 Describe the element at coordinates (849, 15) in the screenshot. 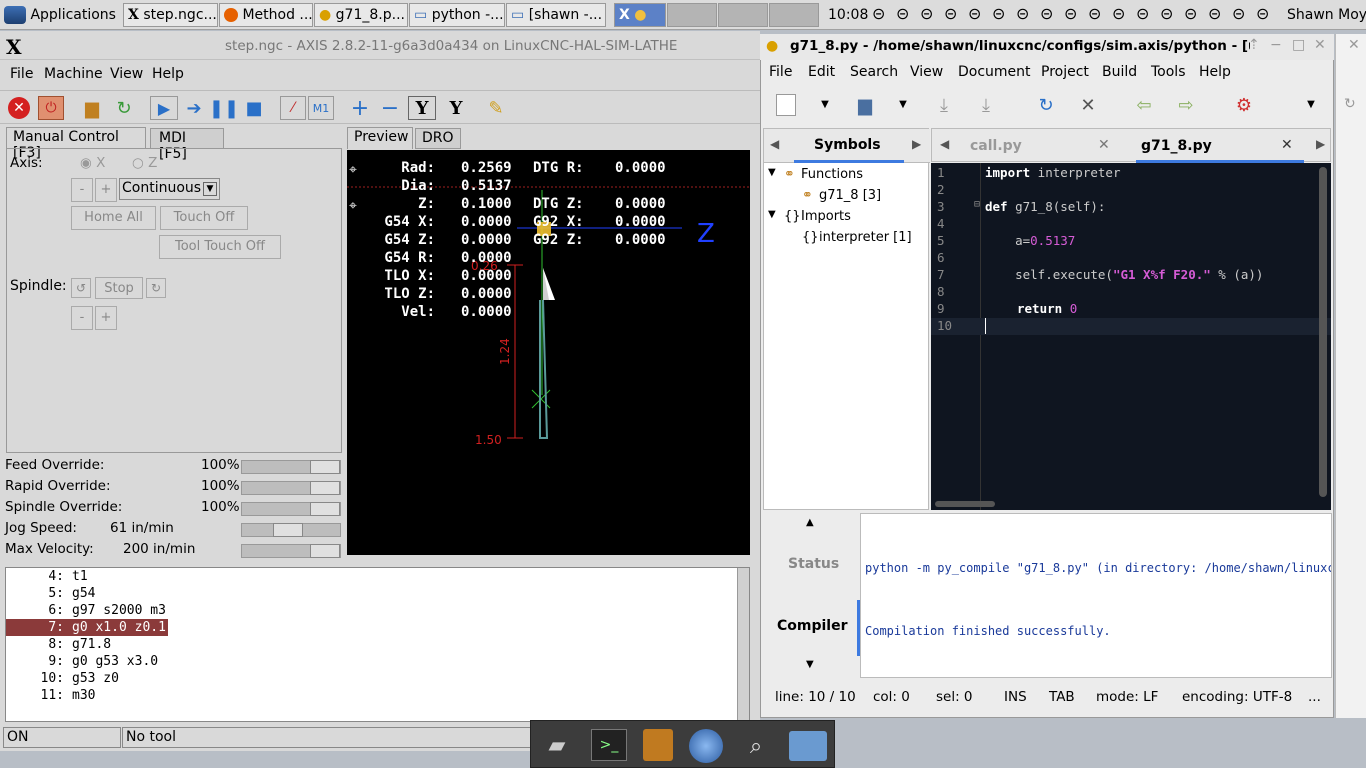

I see `clock: 10:08` at that location.